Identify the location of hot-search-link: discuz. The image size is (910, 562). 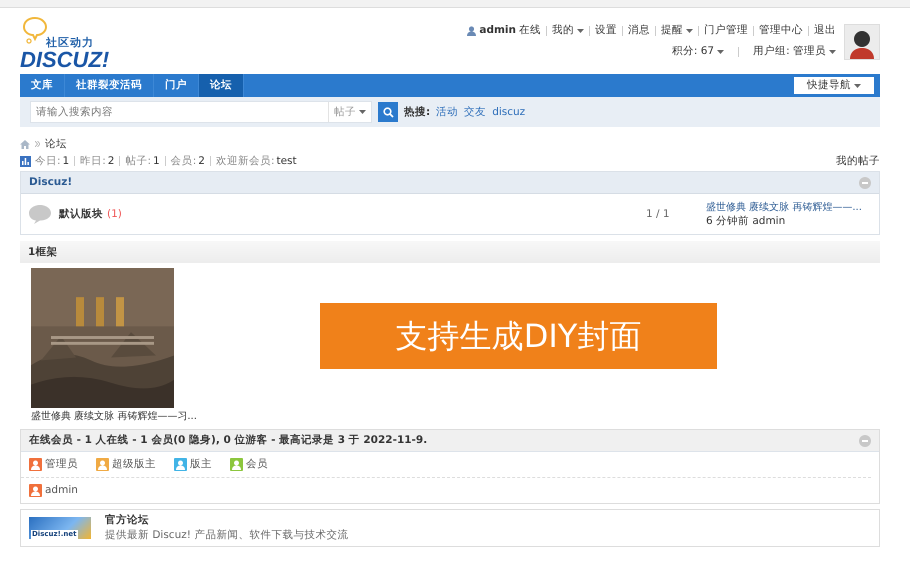
(509, 112).